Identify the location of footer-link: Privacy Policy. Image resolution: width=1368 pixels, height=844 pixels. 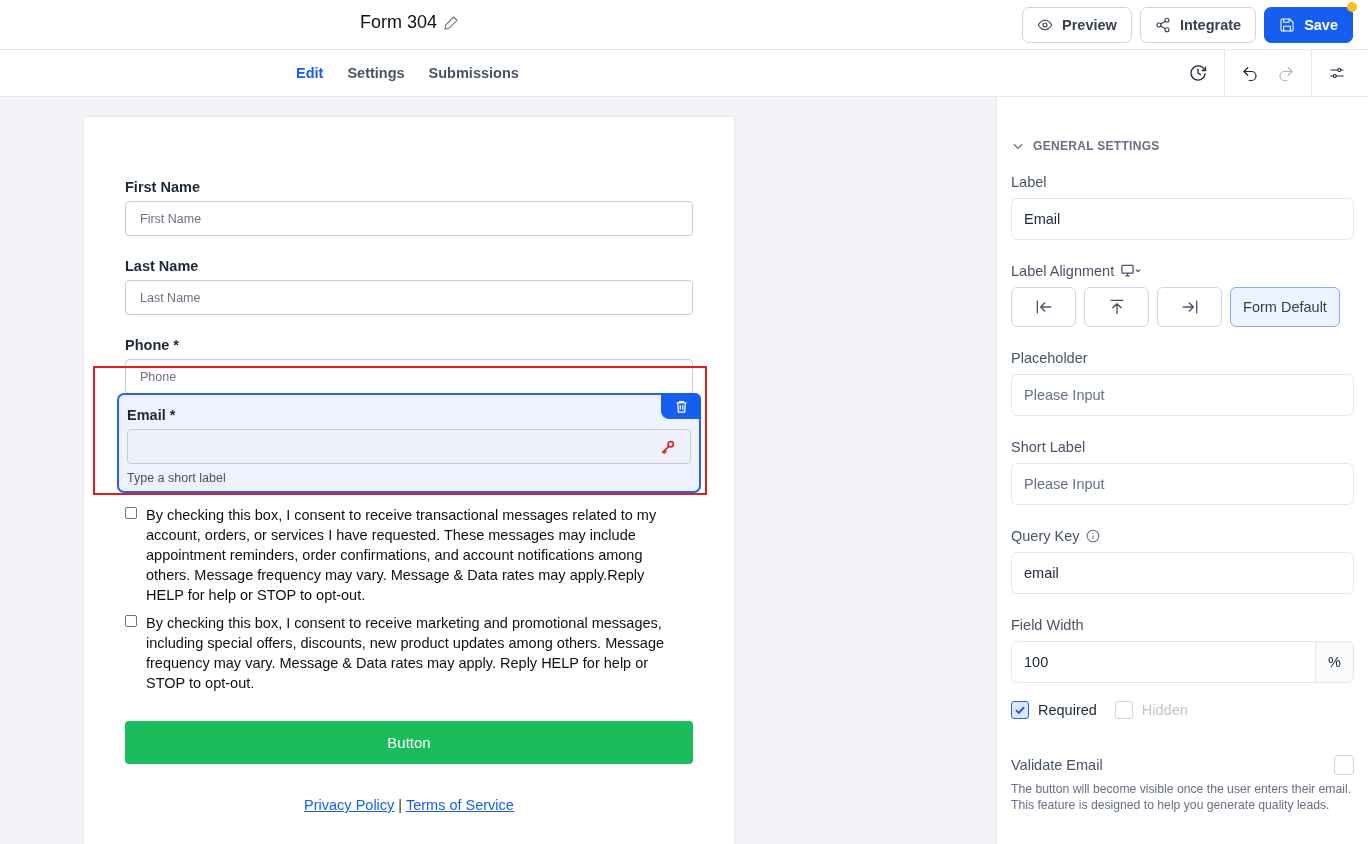
(349, 805).